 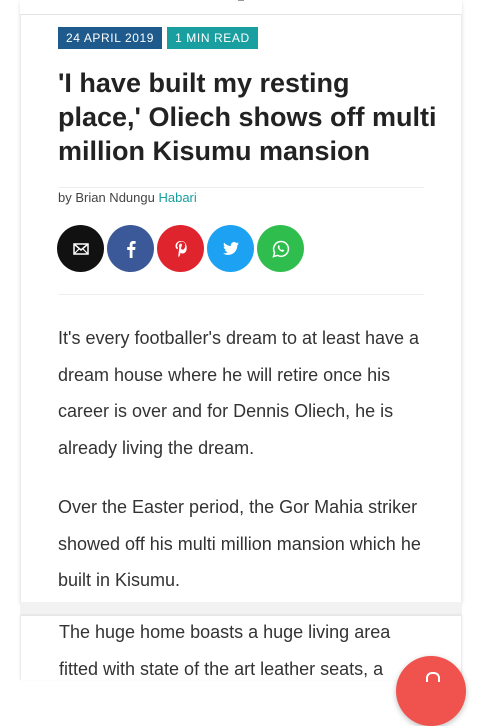 I want to click on card-separator, so click(x=241, y=609).